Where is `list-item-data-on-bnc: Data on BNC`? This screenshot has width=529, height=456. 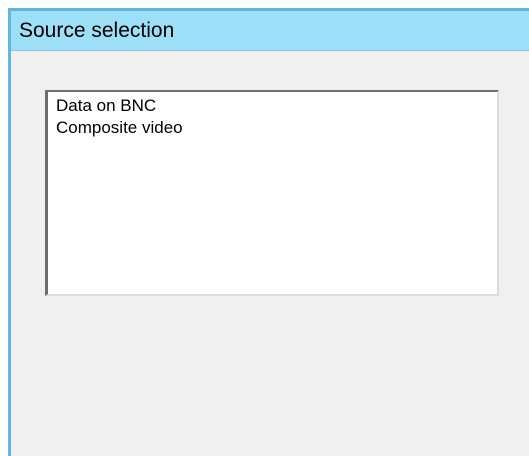
list-item-data-on-bnc: Data on BNC is located at coordinates (276, 106).